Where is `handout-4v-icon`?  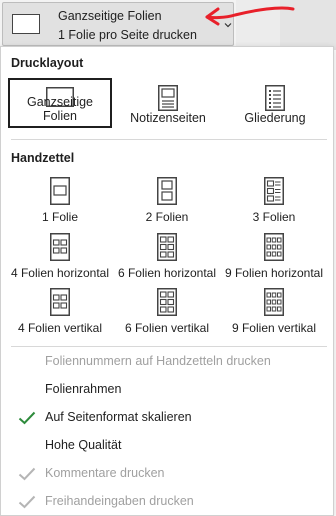
handout-4v-icon is located at coordinates (60, 302).